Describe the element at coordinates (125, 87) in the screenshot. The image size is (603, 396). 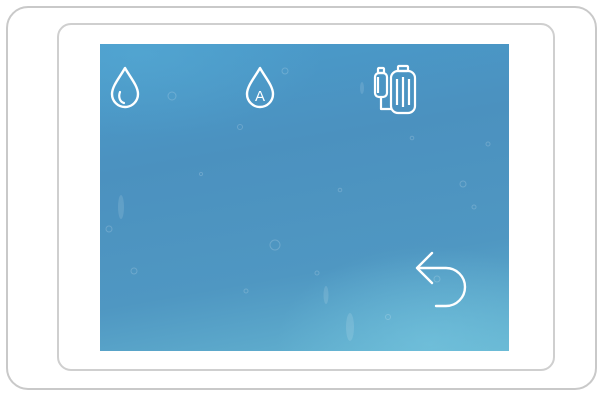
I see `drop-icon` at that location.